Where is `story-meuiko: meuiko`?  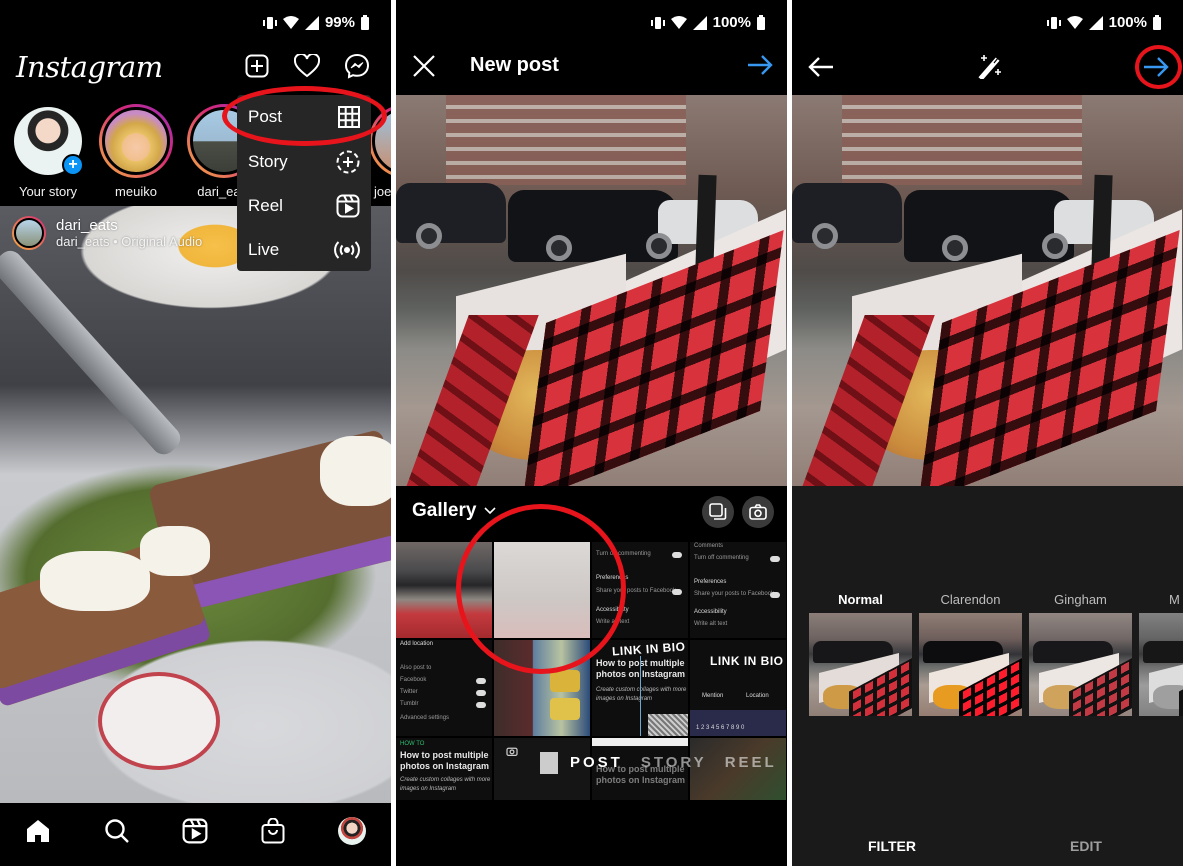
story-meuiko: meuiko is located at coordinates (136, 151).